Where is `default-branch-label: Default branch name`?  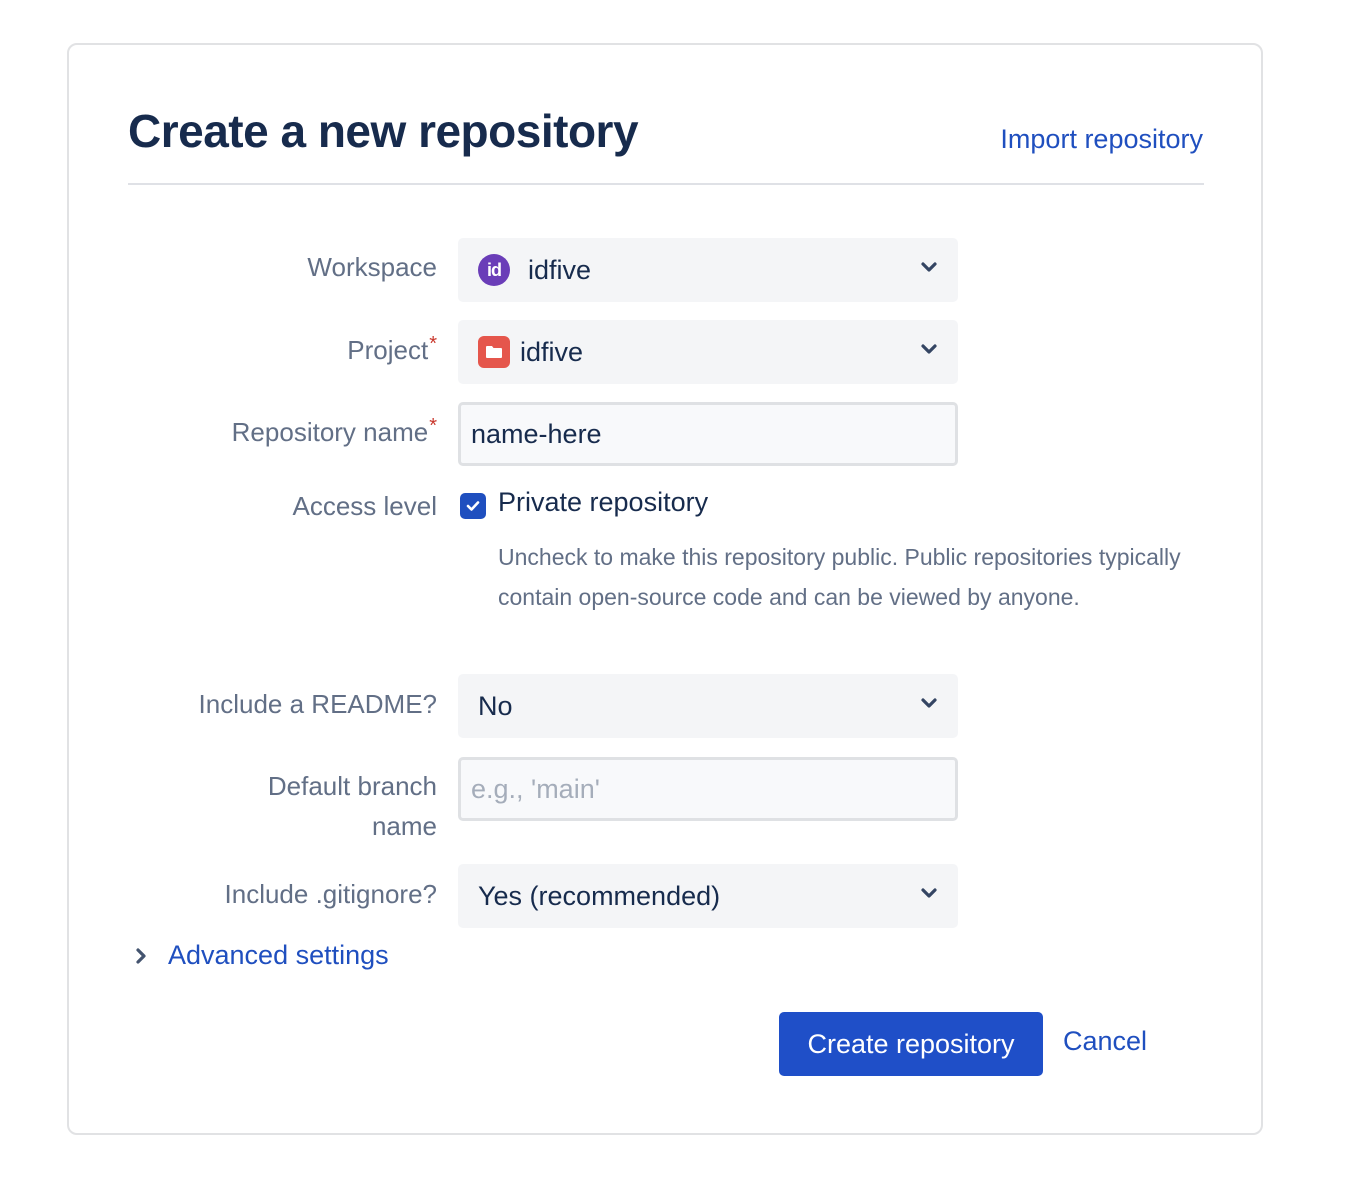
default-branch-label: Default branch name is located at coordinates (327, 806).